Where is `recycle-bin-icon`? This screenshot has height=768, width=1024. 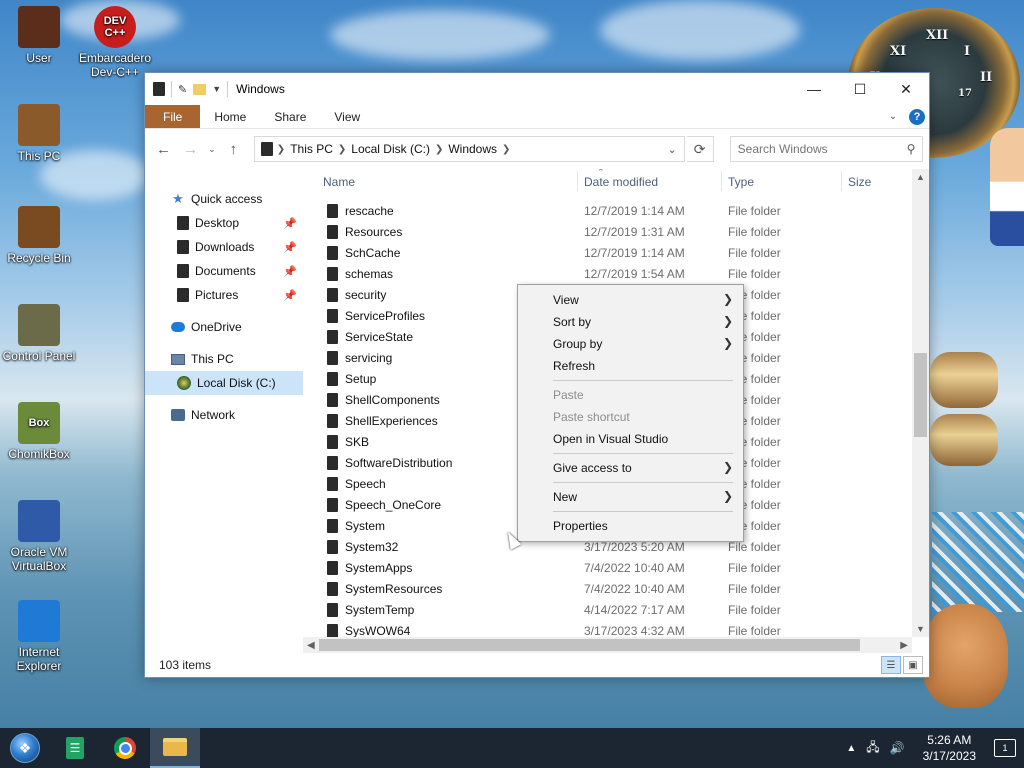 recycle-bin-icon is located at coordinates (39, 227).